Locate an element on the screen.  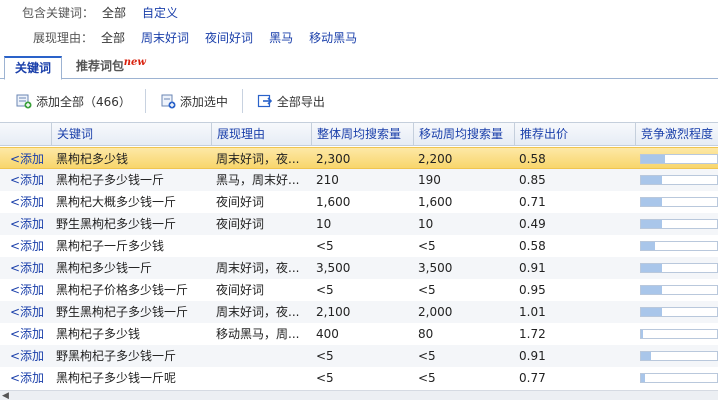
cell-keyword: 野生黑枸杞子多少钱一斤 is located at coordinates (122, 312).